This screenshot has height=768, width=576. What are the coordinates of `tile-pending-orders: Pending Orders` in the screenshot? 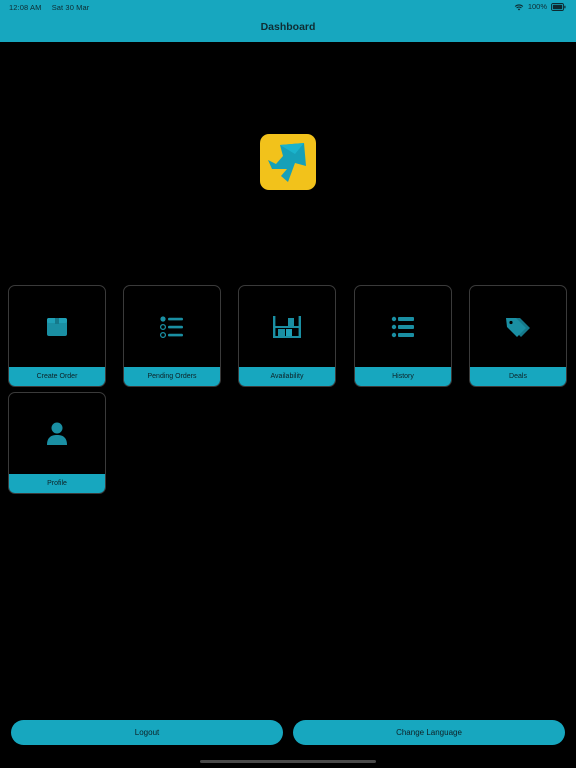 It's located at (172, 336).